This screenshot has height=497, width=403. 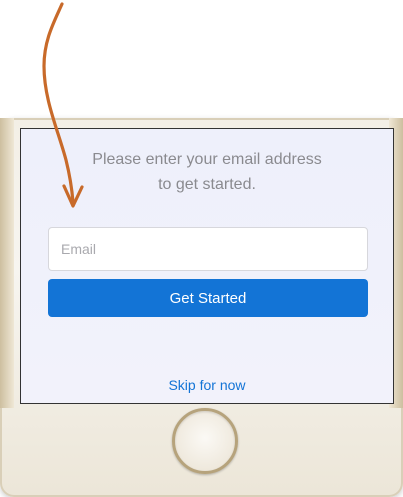 I want to click on prompt-line-2: to get started., so click(x=207, y=184).